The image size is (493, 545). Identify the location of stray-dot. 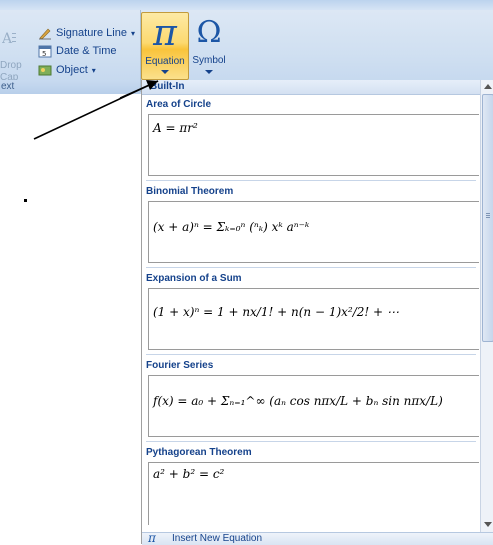
(25, 200).